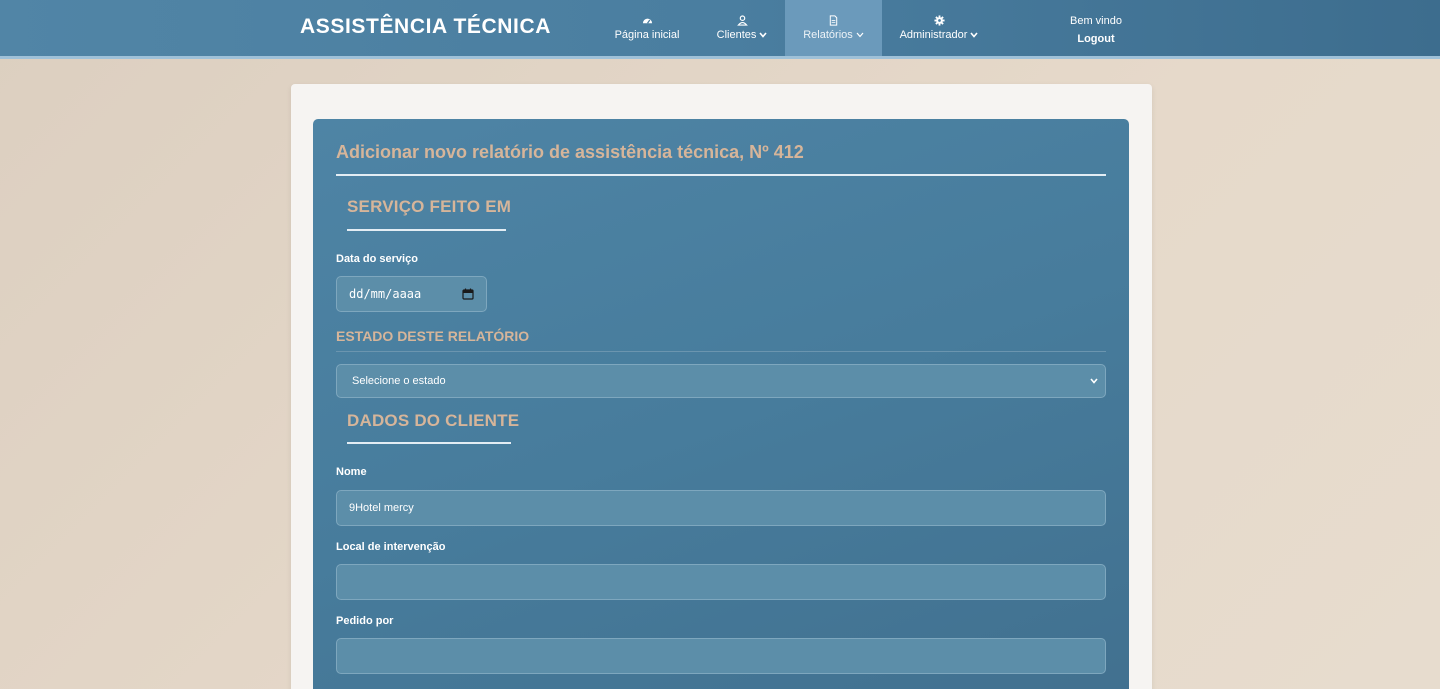  Describe the element at coordinates (365, 621) in the screenshot. I see `requested-by-label: Pedido por` at that location.